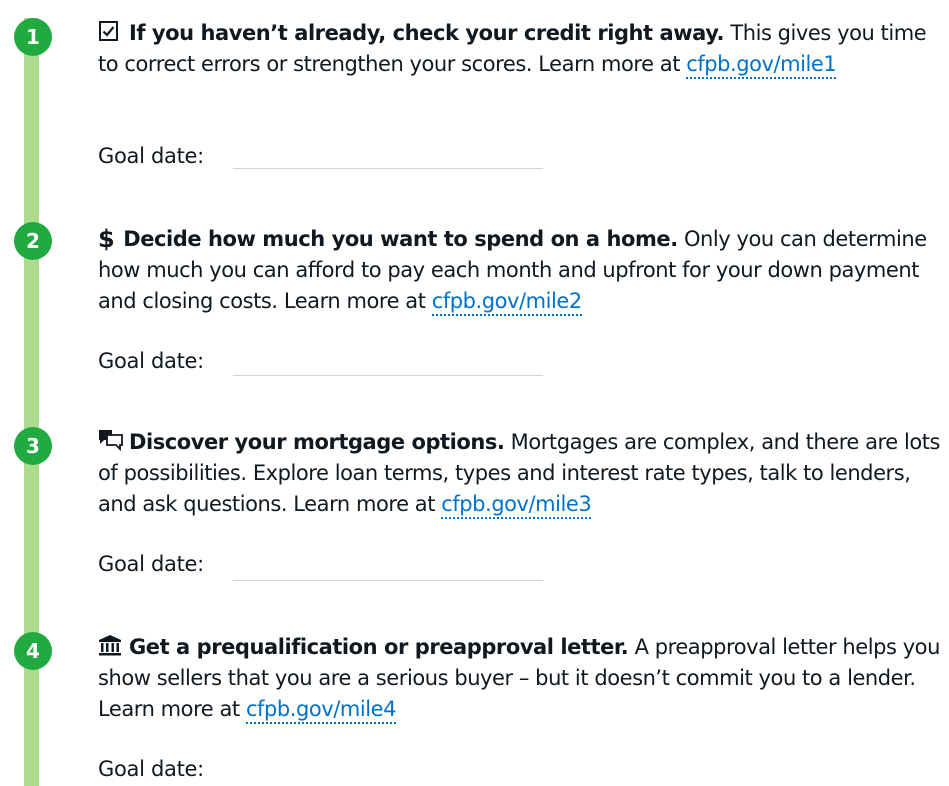 The width and height of the screenshot is (949, 786). Describe the element at coordinates (33, 37) in the screenshot. I see `step-number-badge: 1` at that location.